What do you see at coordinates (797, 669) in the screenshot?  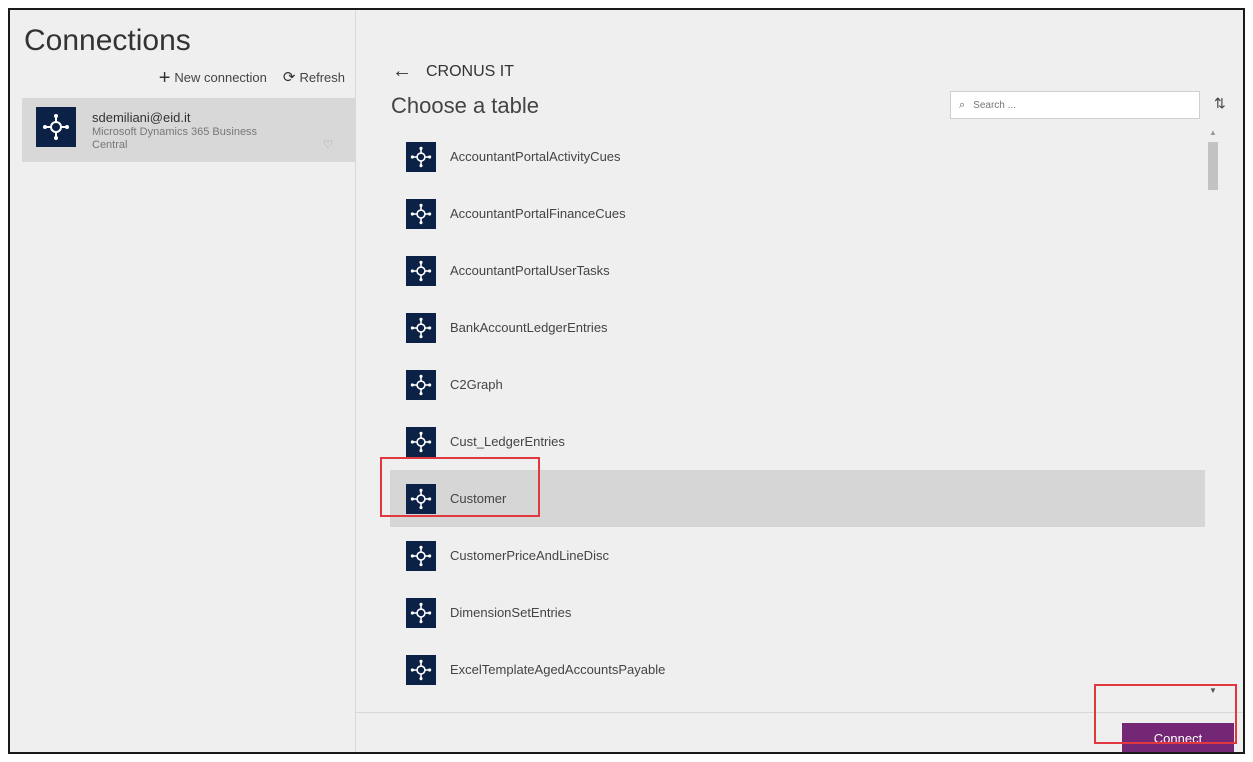 I see `table-row: ExcelTemplateAgedAccountsPayable` at bounding box center [797, 669].